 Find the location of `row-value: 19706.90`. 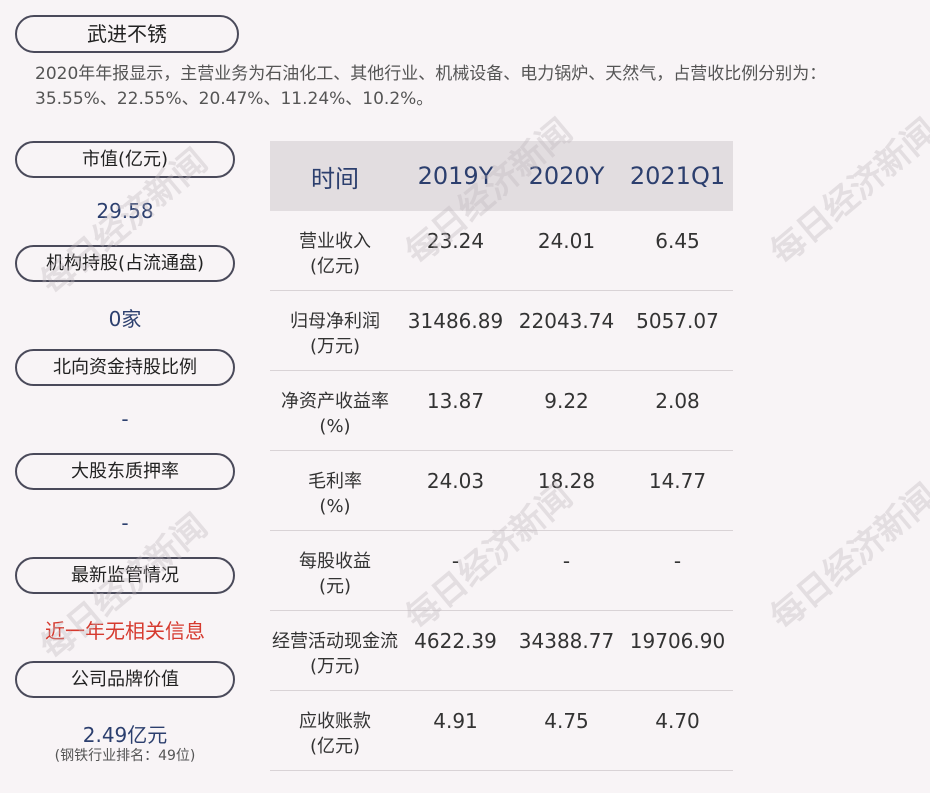

row-value: 19706.90 is located at coordinates (677, 641).